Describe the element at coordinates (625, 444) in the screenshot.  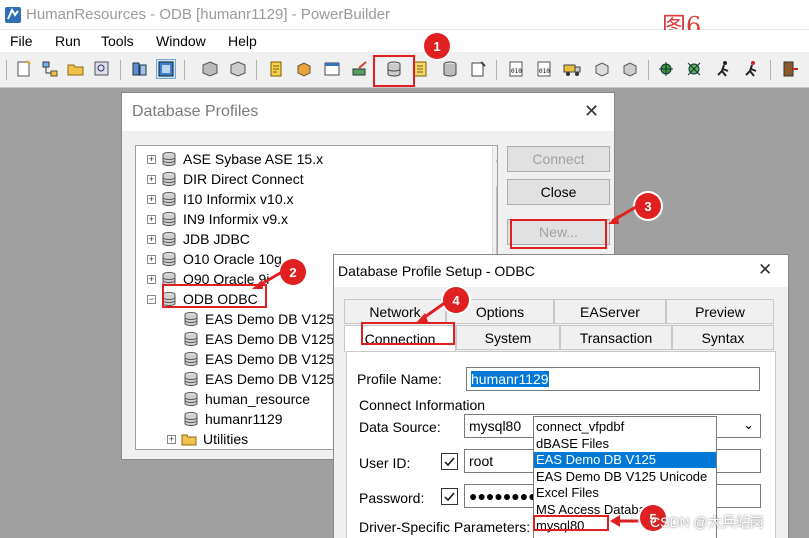
I see `dropdown-option: dBASE Files` at that location.